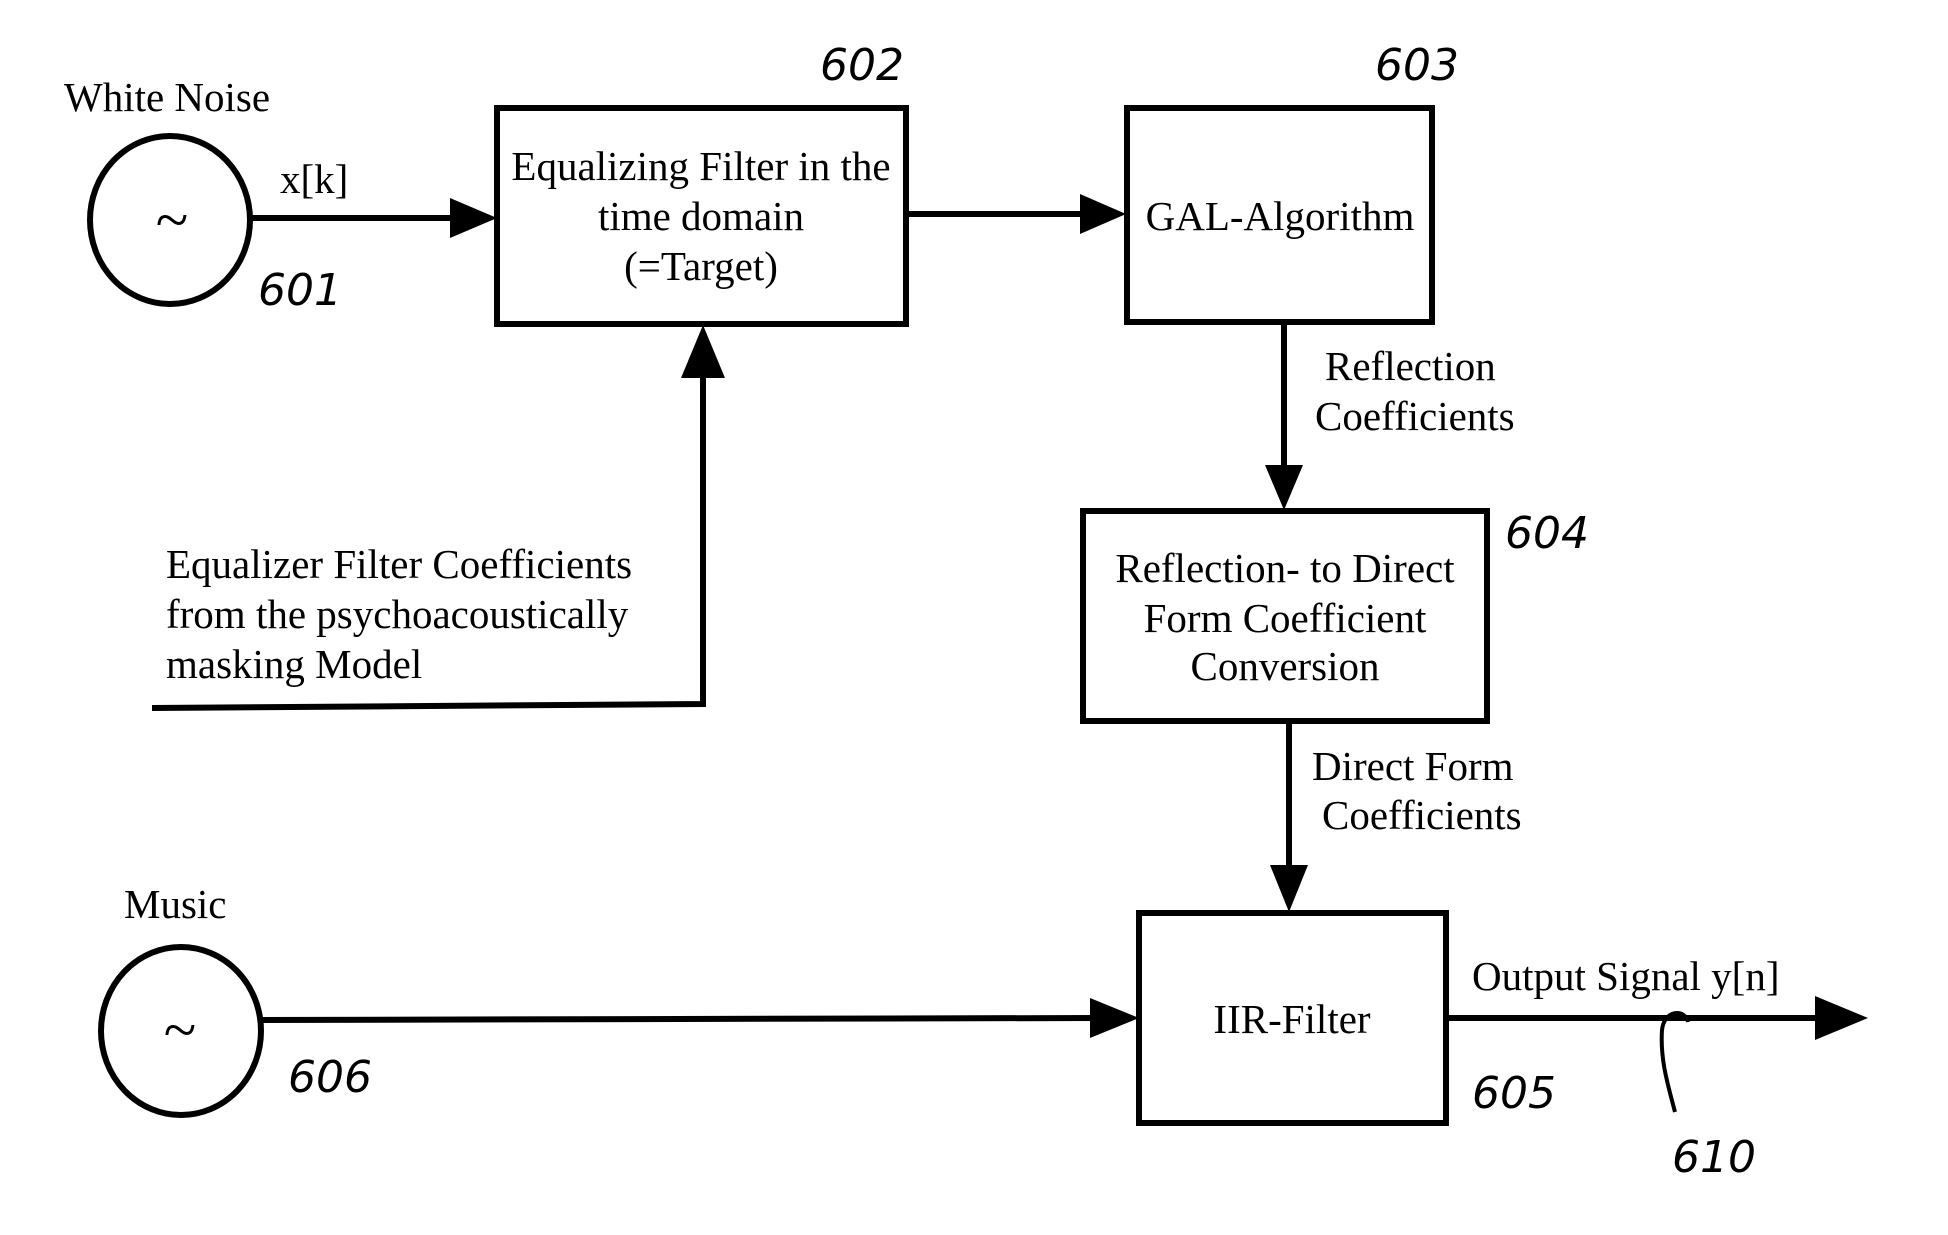 The width and height of the screenshot is (1948, 1235). I want to click on output-signal-label: Output Signal y[n], so click(1625, 976).